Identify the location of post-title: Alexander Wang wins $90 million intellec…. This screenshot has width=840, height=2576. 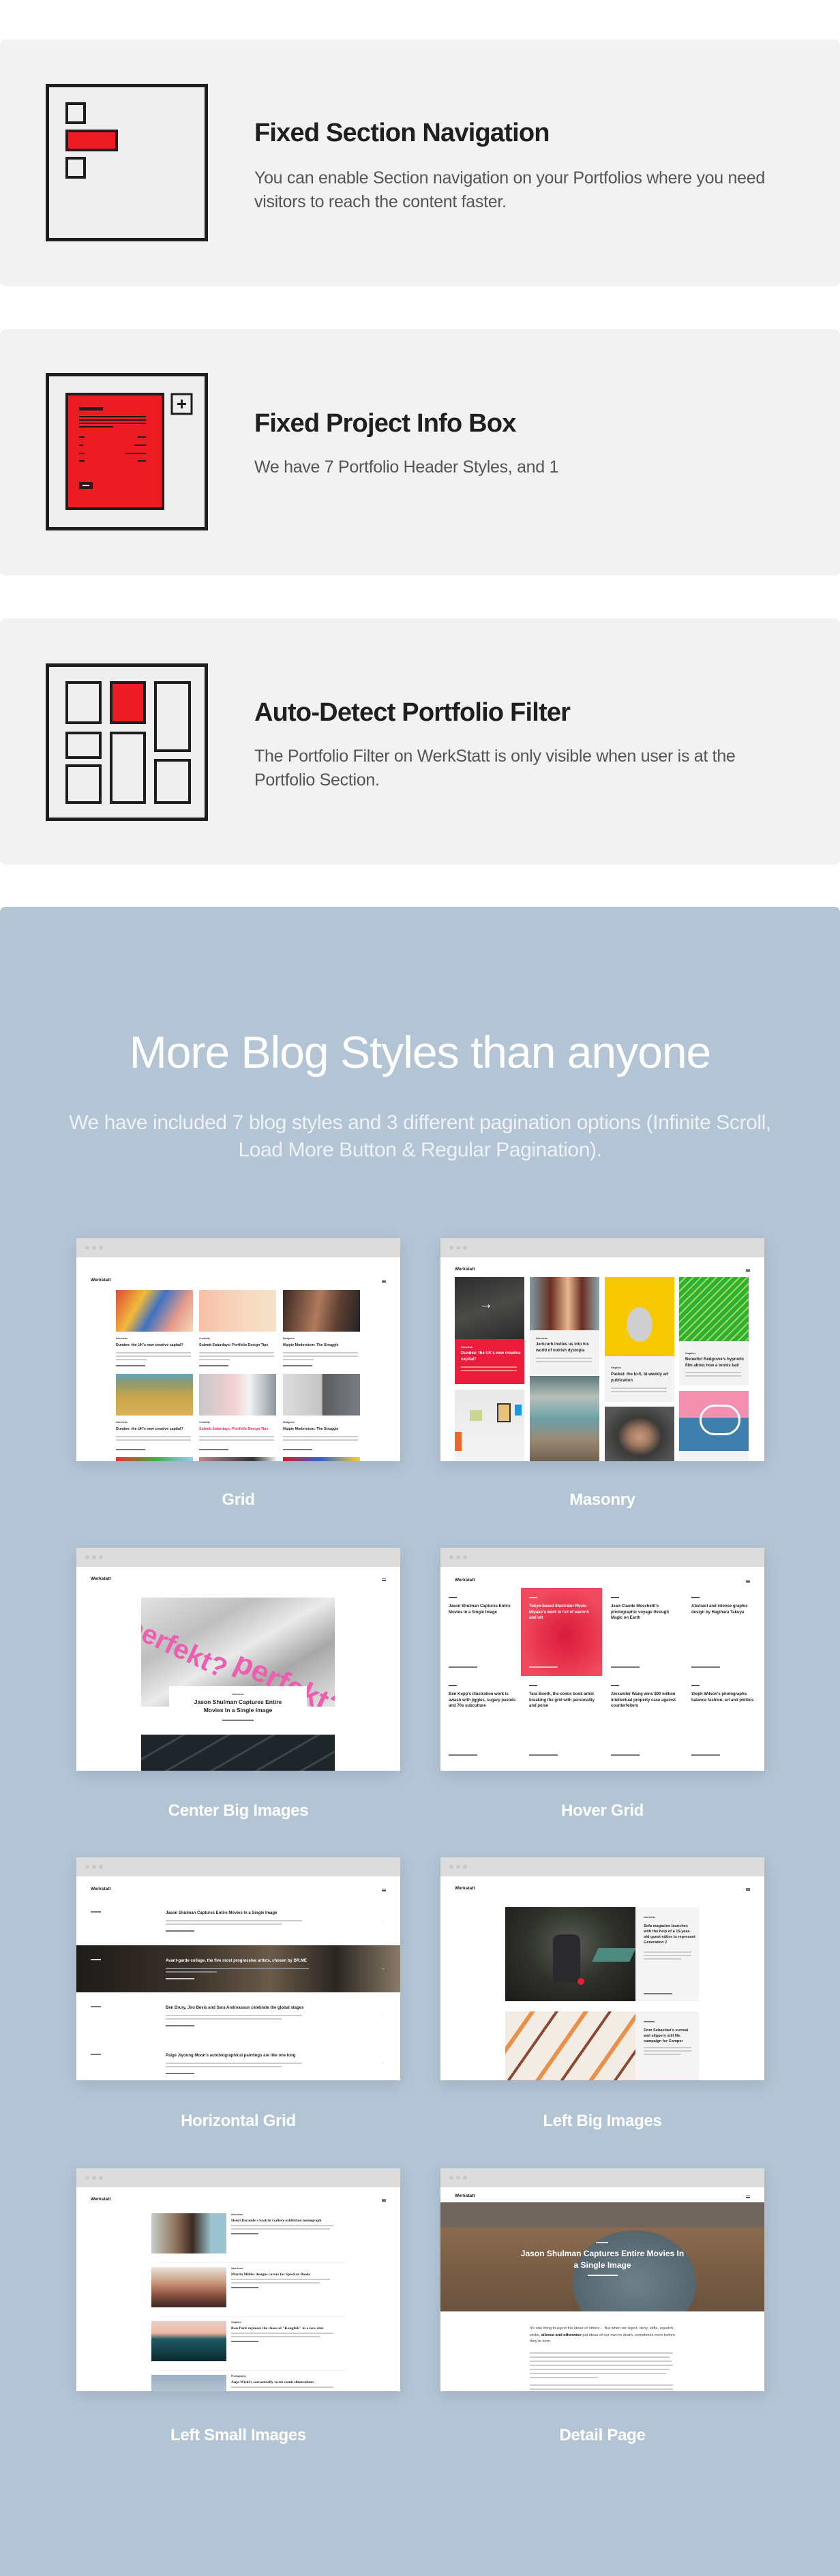
(645, 1700).